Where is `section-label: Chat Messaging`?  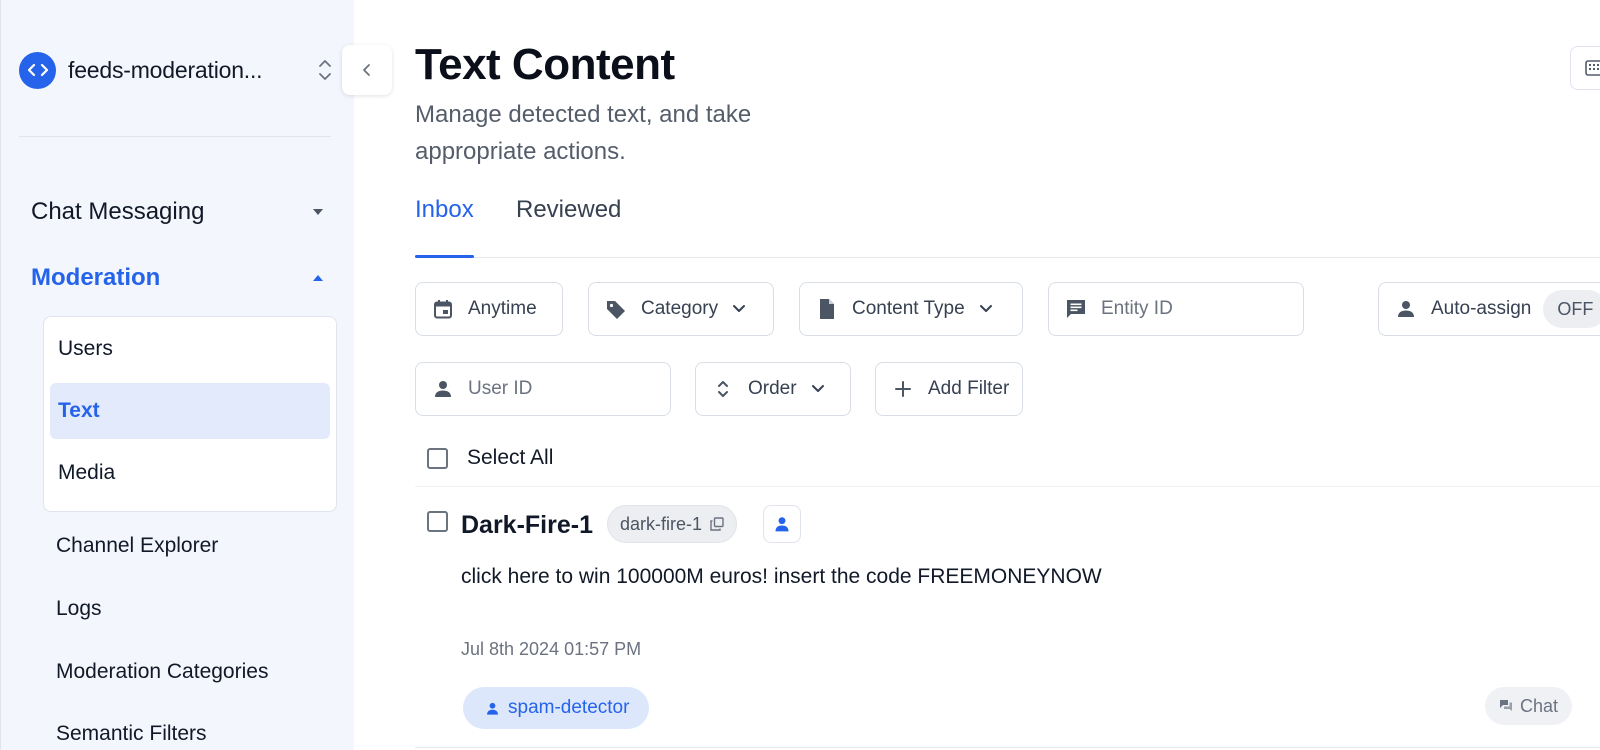
section-label: Chat Messaging is located at coordinates (118, 211).